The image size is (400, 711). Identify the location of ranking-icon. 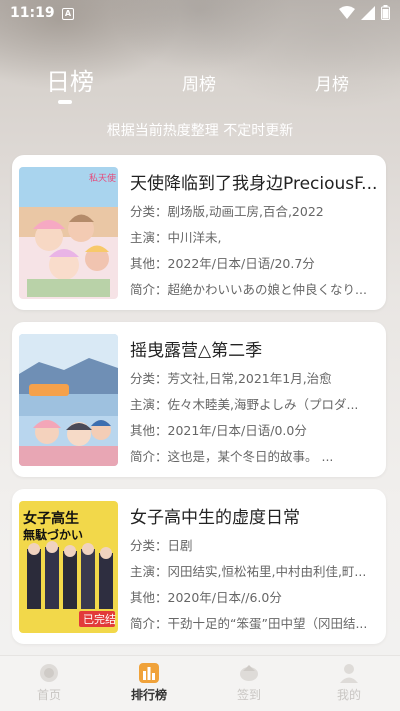
(149, 673).